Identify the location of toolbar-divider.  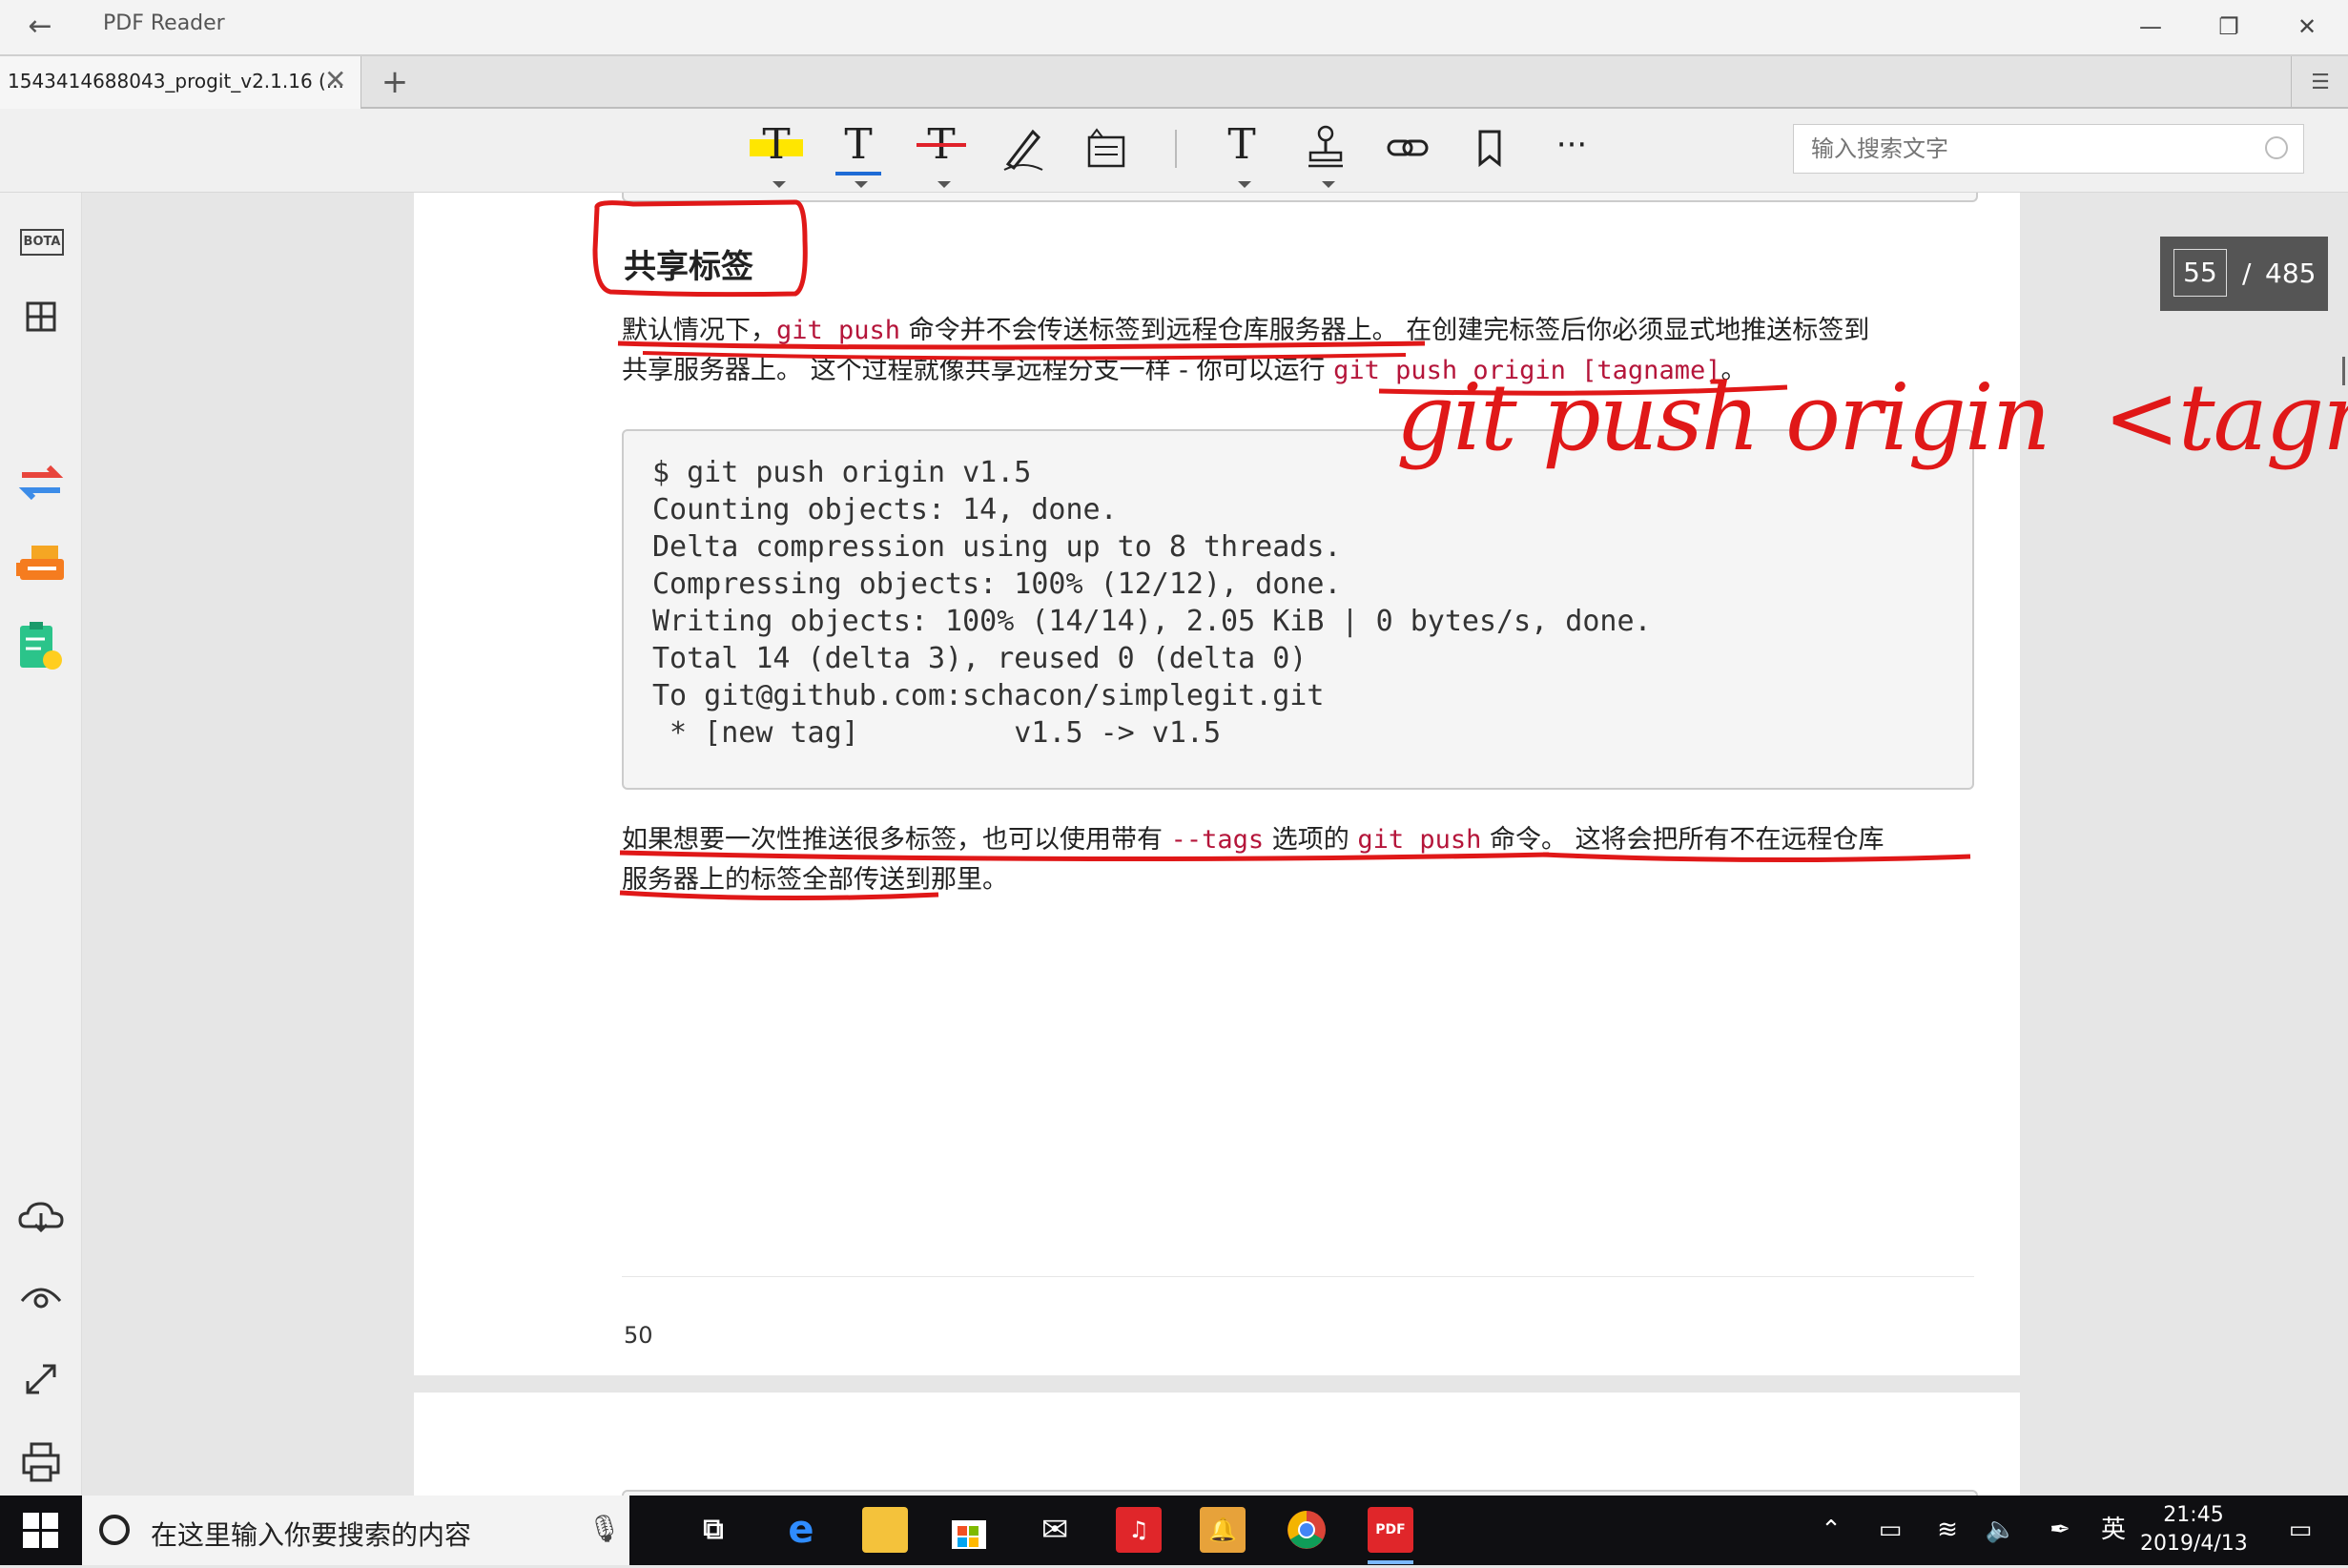
(1176, 149).